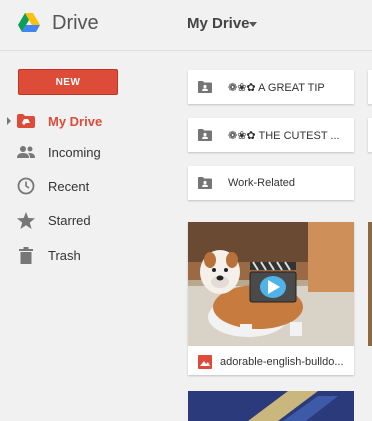 The height and width of the screenshot is (421, 372). What do you see at coordinates (75, 23) in the screenshot?
I see `app-title: Drive` at bounding box center [75, 23].